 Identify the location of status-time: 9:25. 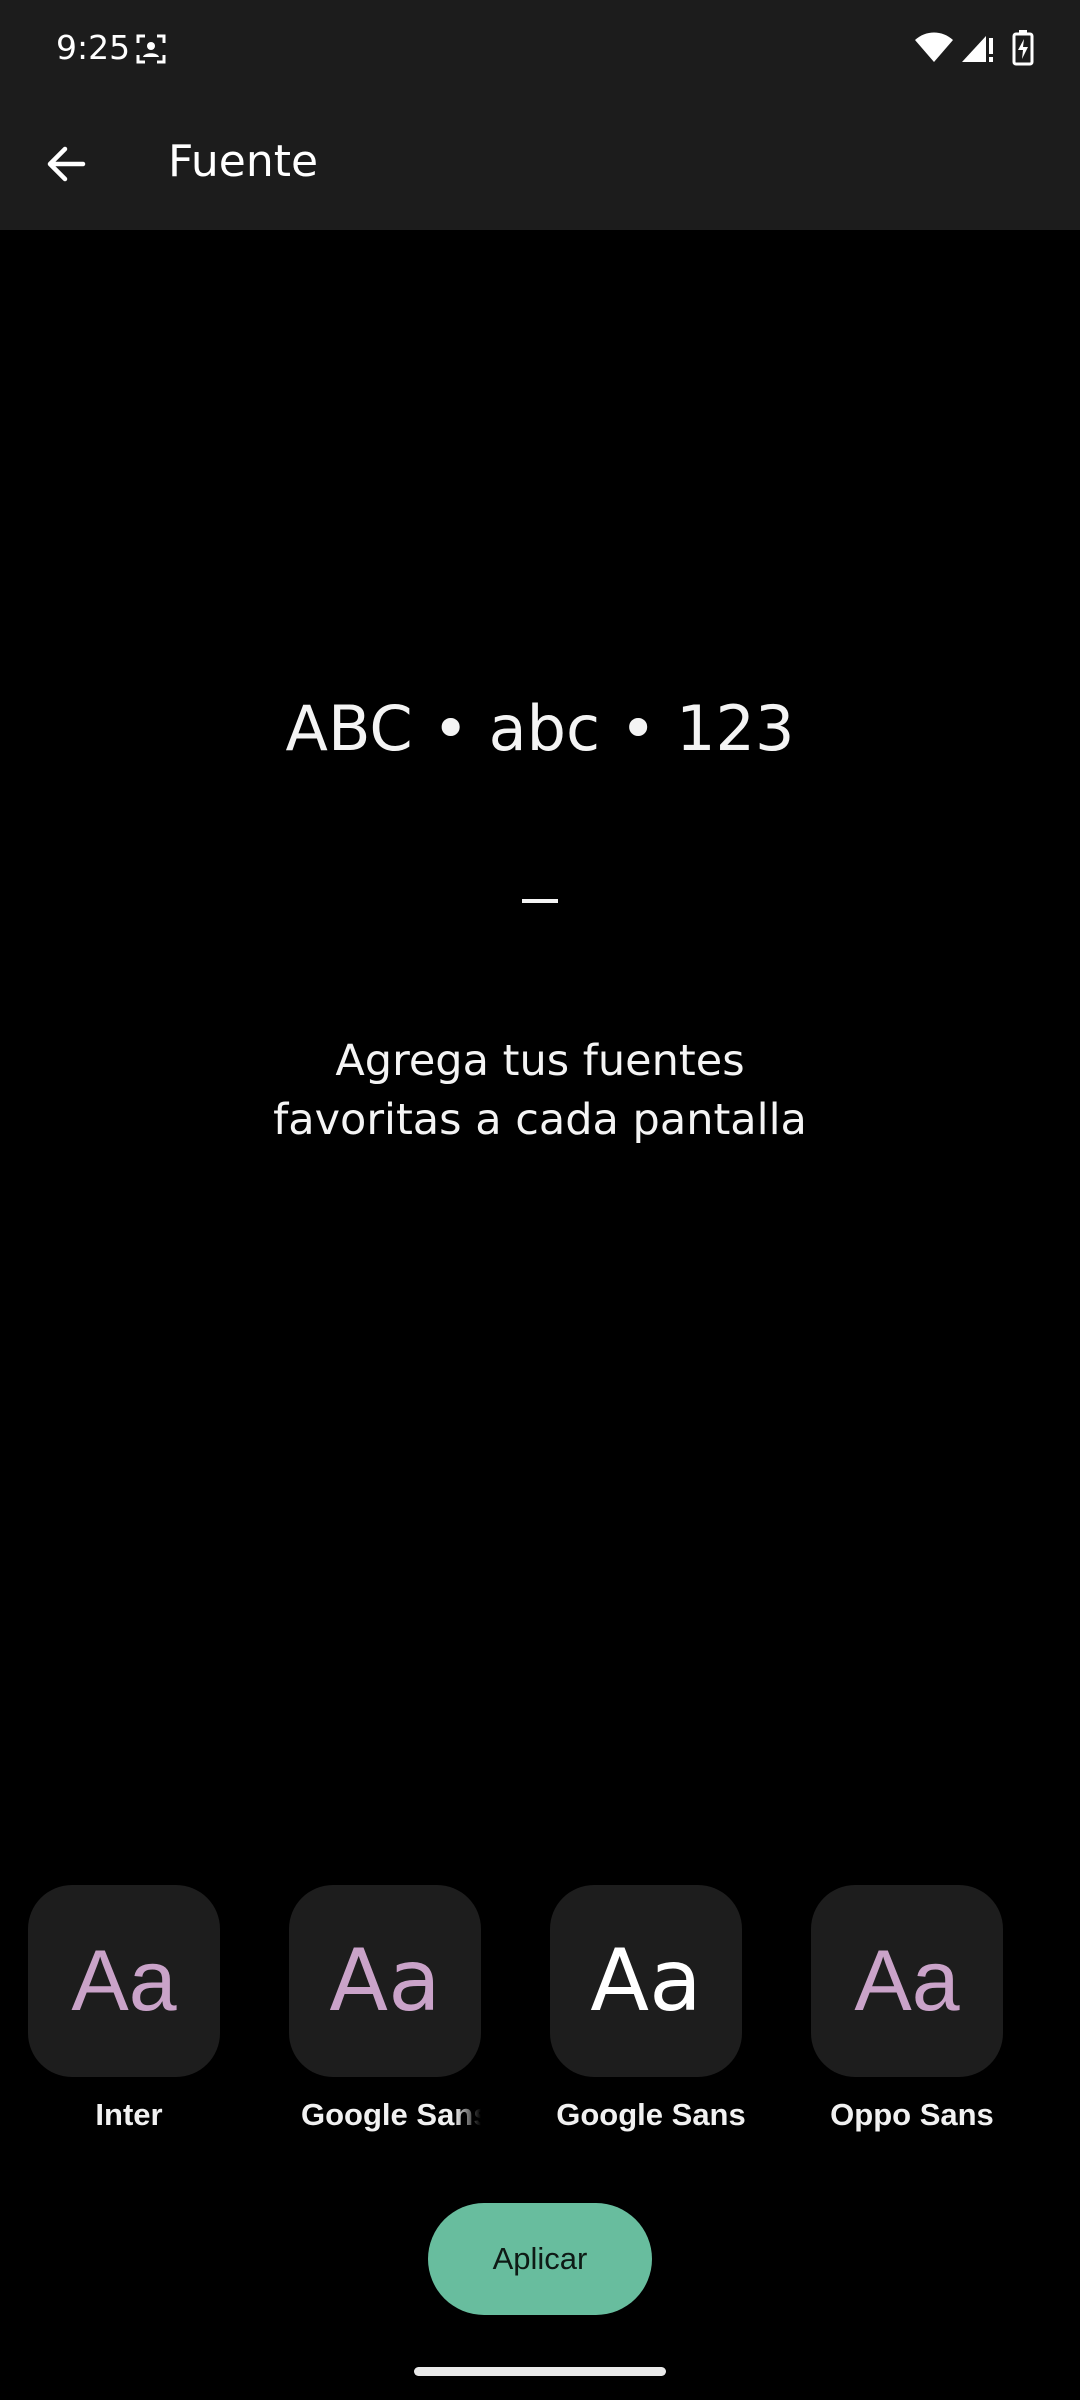
(93, 47).